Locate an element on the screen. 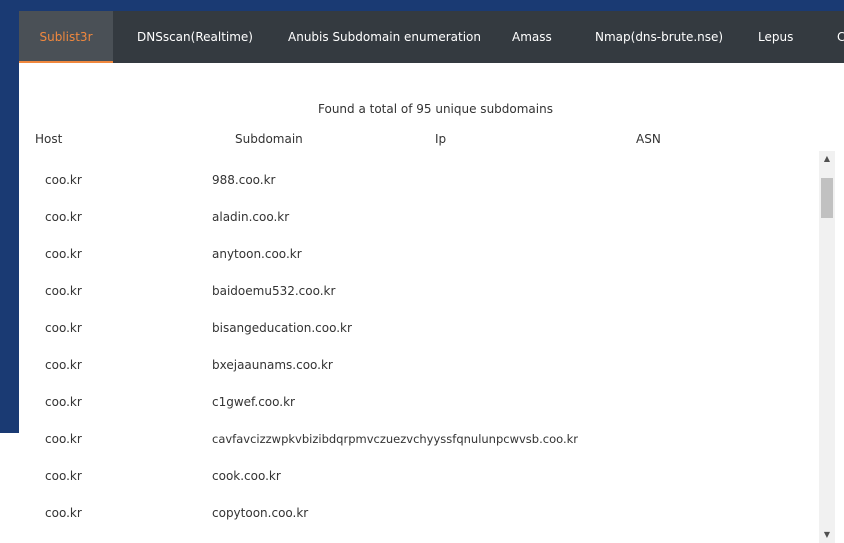 This screenshot has width=844, height=543. table-row: coo.kr aladin.coo.kr is located at coordinates (418, 216).